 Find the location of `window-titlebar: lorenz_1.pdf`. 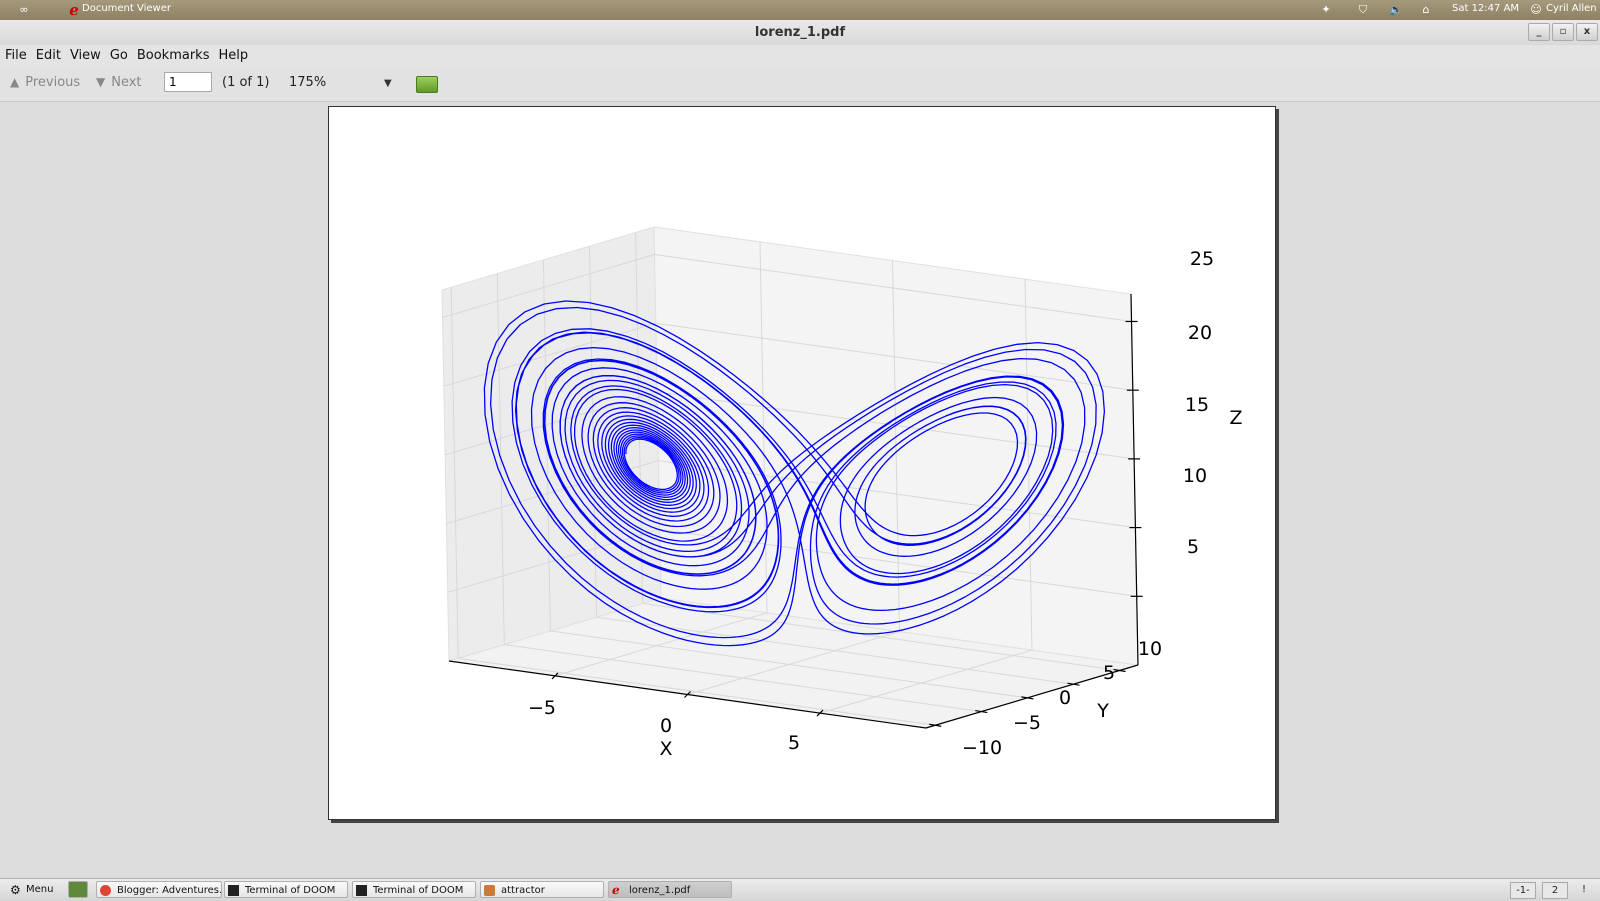

window-titlebar: lorenz_1.pdf is located at coordinates (800, 32).